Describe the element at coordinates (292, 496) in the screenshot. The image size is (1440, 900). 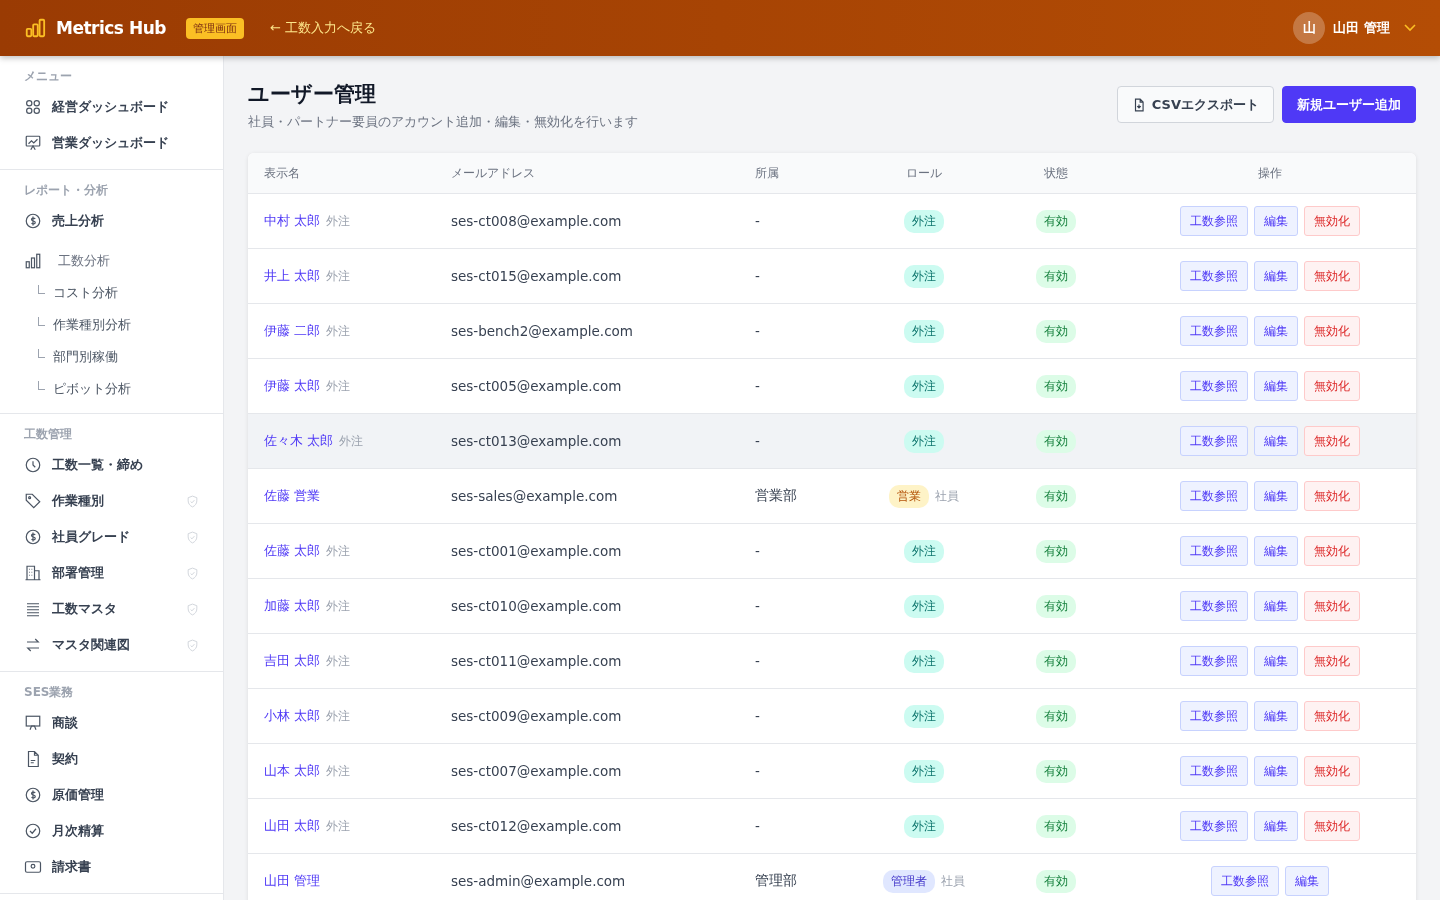
I see `user-name-link: 佐藤 営業` at that location.